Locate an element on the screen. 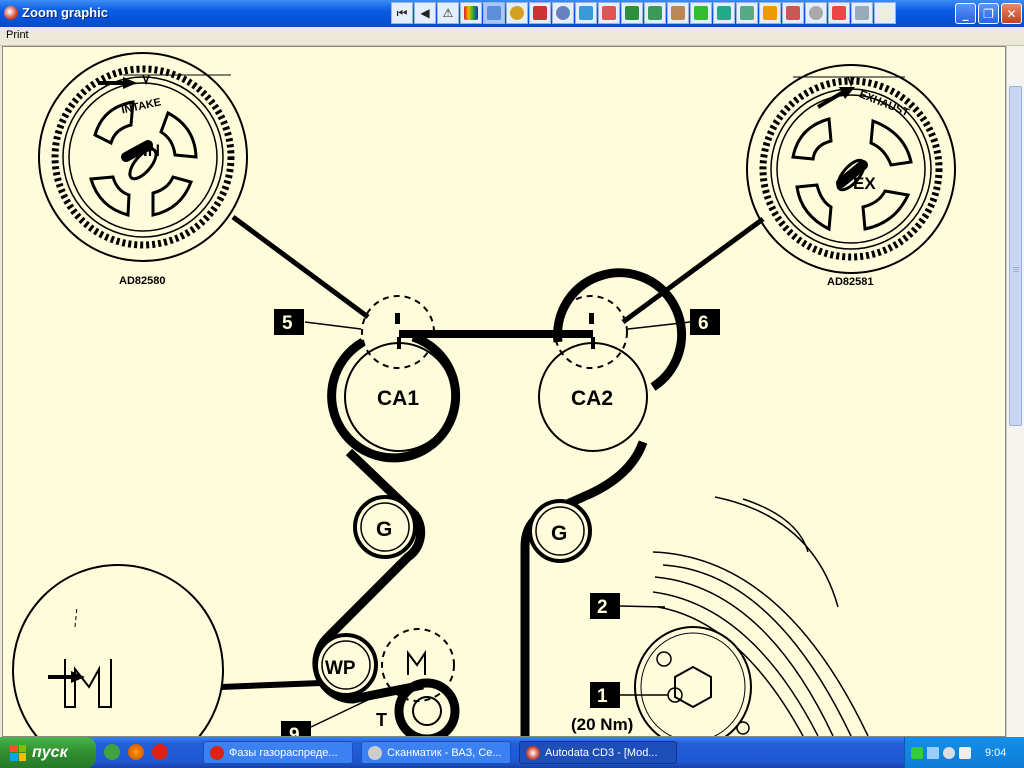 This screenshot has width=1024, height=768. network-icon is located at coordinates (933, 752).